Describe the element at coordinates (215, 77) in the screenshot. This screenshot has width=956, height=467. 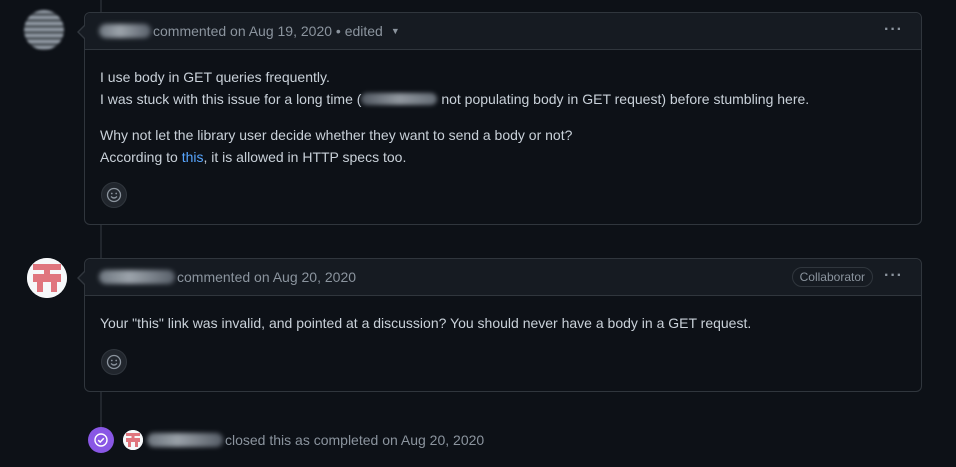
I see `comment-text: I use body in GET queries frequently.` at that location.